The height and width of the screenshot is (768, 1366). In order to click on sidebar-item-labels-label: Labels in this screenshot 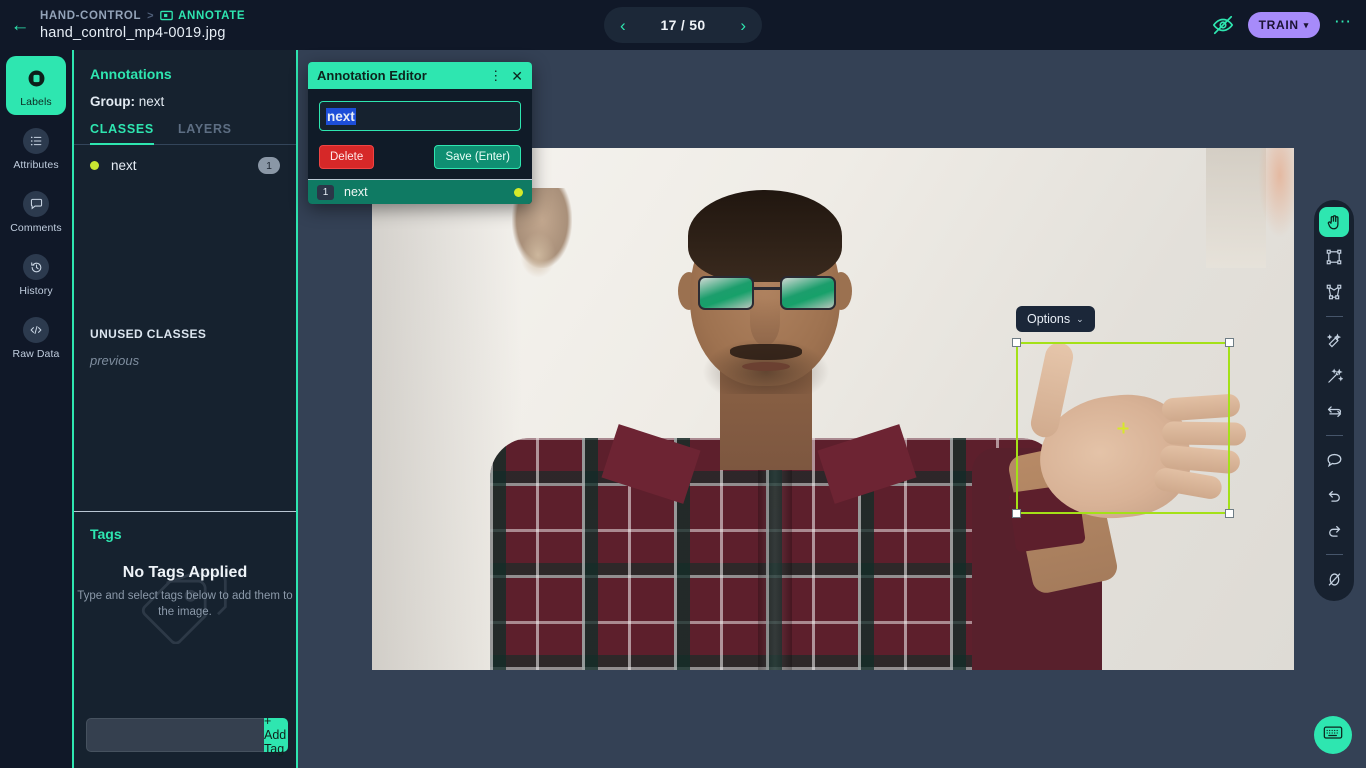, I will do `click(36, 102)`.